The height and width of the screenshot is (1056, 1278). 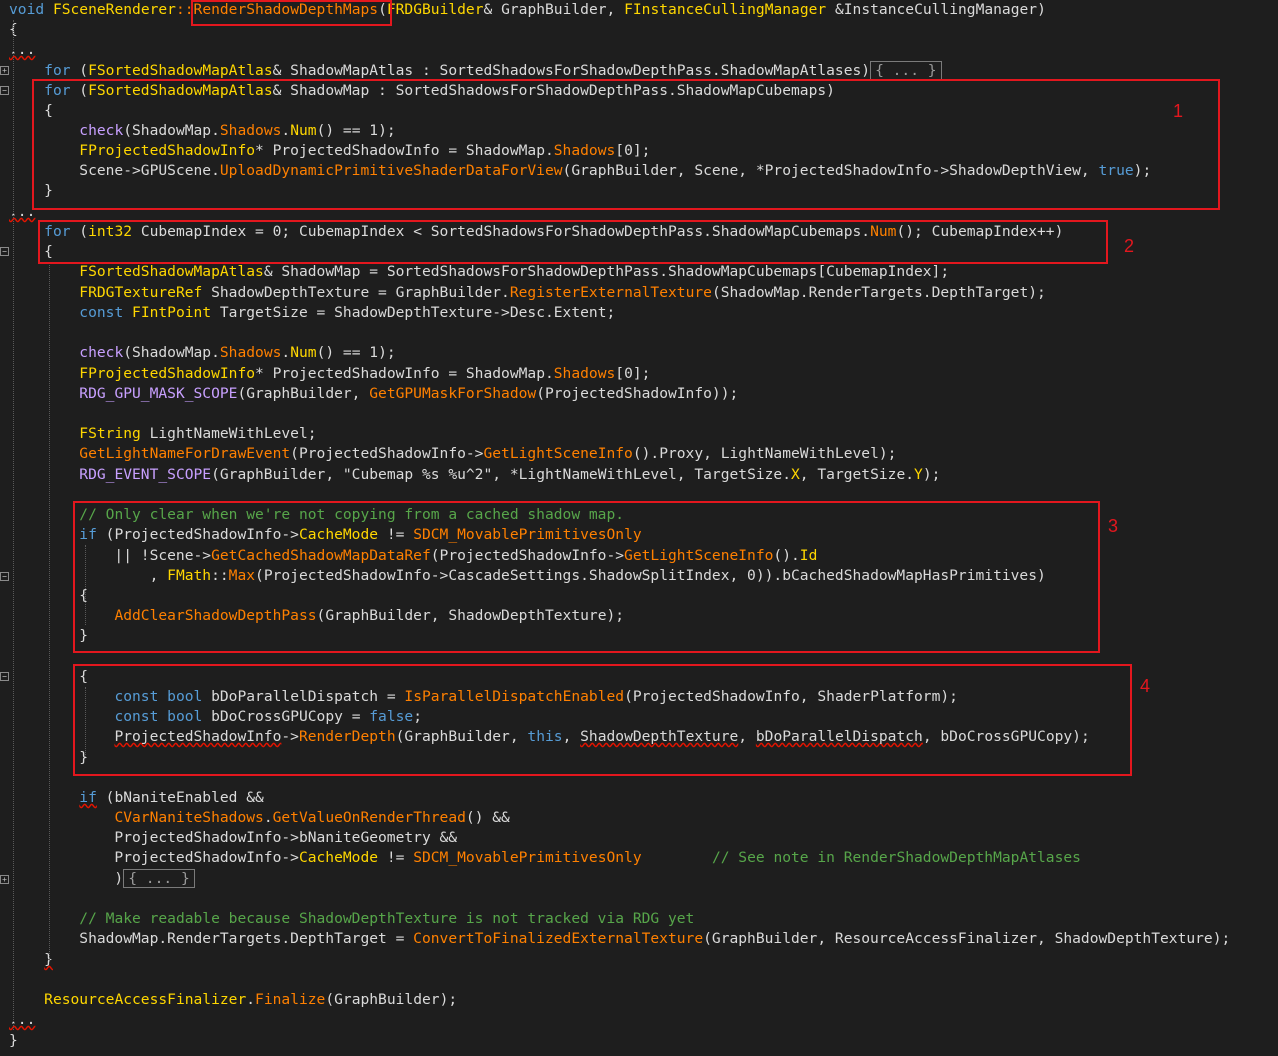 I want to click on annotation-label-4: 4, so click(x=1145, y=686).